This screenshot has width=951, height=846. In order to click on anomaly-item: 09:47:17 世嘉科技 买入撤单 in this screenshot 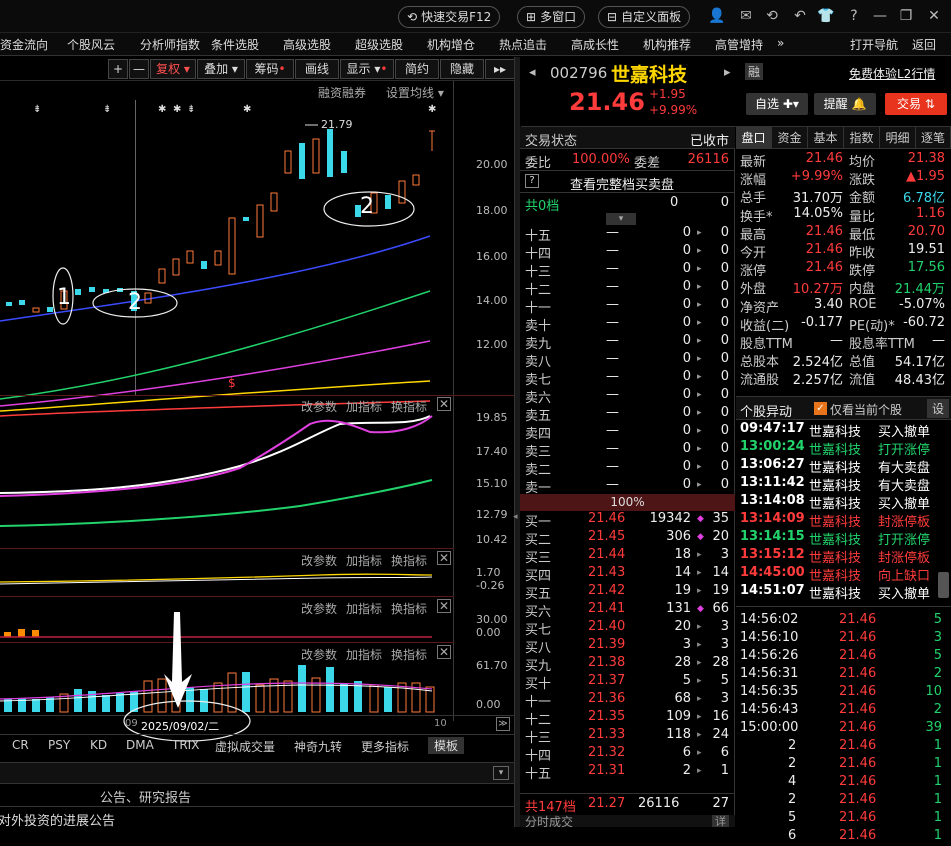, I will do `click(836, 430)`.